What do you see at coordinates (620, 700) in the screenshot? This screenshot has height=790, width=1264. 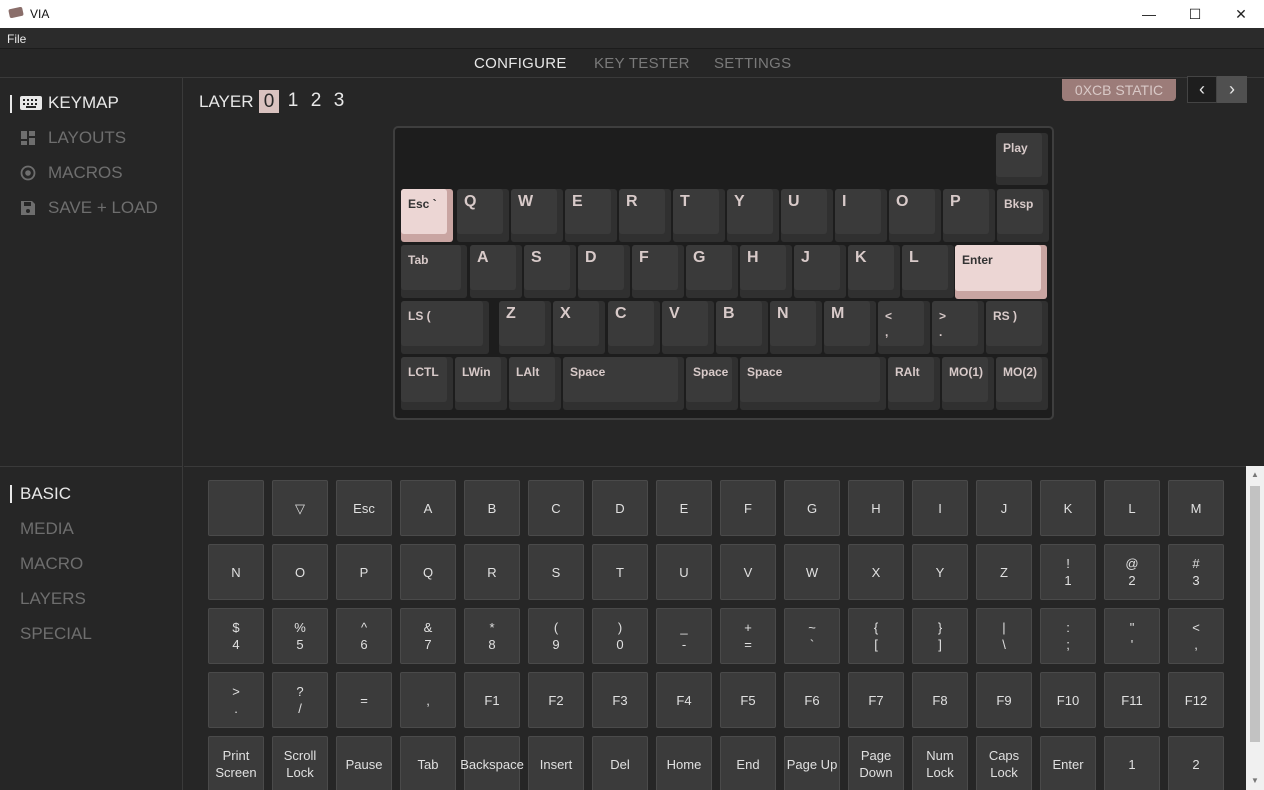 I see `keycode-button: F3` at bounding box center [620, 700].